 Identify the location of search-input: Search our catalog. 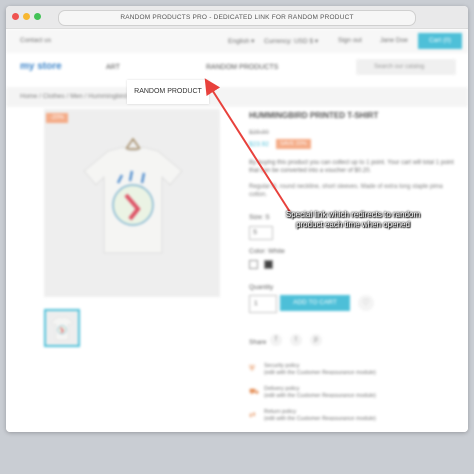
(406, 67).